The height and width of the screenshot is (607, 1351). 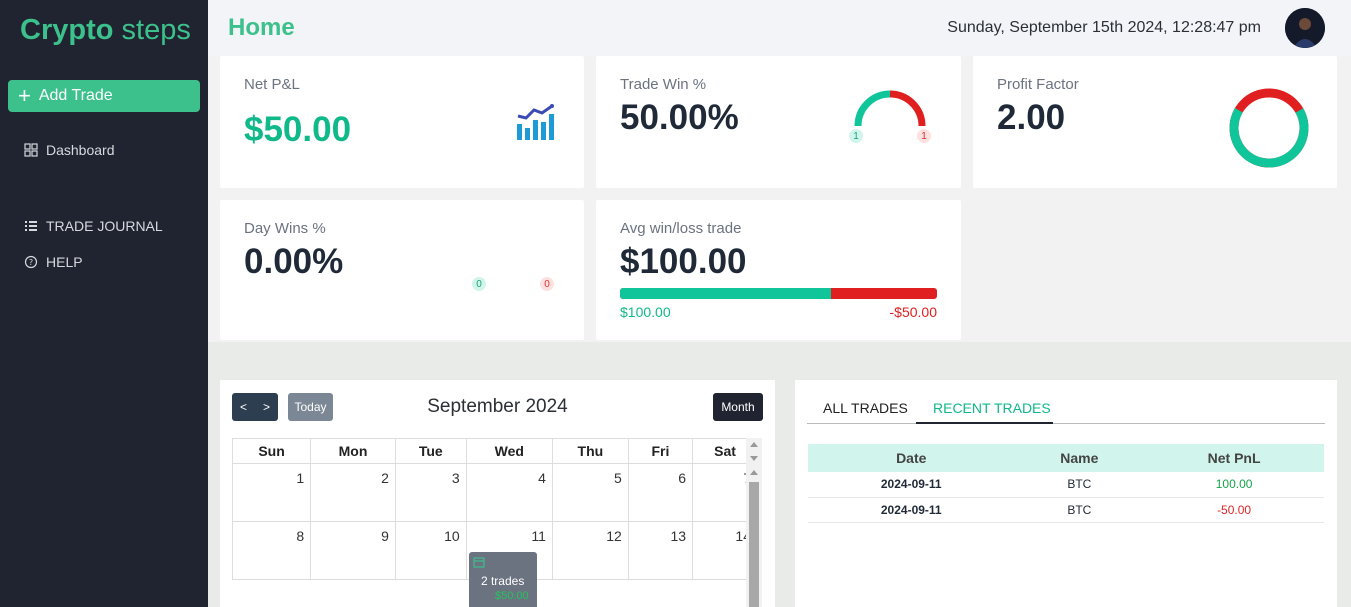 What do you see at coordinates (272, 84) in the screenshot?
I see `net-pnl-label: Net P&L` at bounding box center [272, 84].